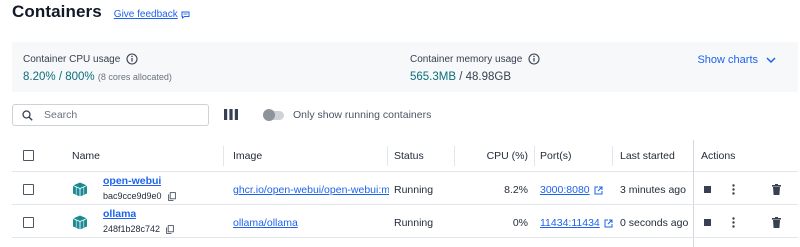 The width and height of the screenshot is (800, 247). What do you see at coordinates (145, 14) in the screenshot?
I see `give-feedback-label: Give feedback` at bounding box center [145, 14].